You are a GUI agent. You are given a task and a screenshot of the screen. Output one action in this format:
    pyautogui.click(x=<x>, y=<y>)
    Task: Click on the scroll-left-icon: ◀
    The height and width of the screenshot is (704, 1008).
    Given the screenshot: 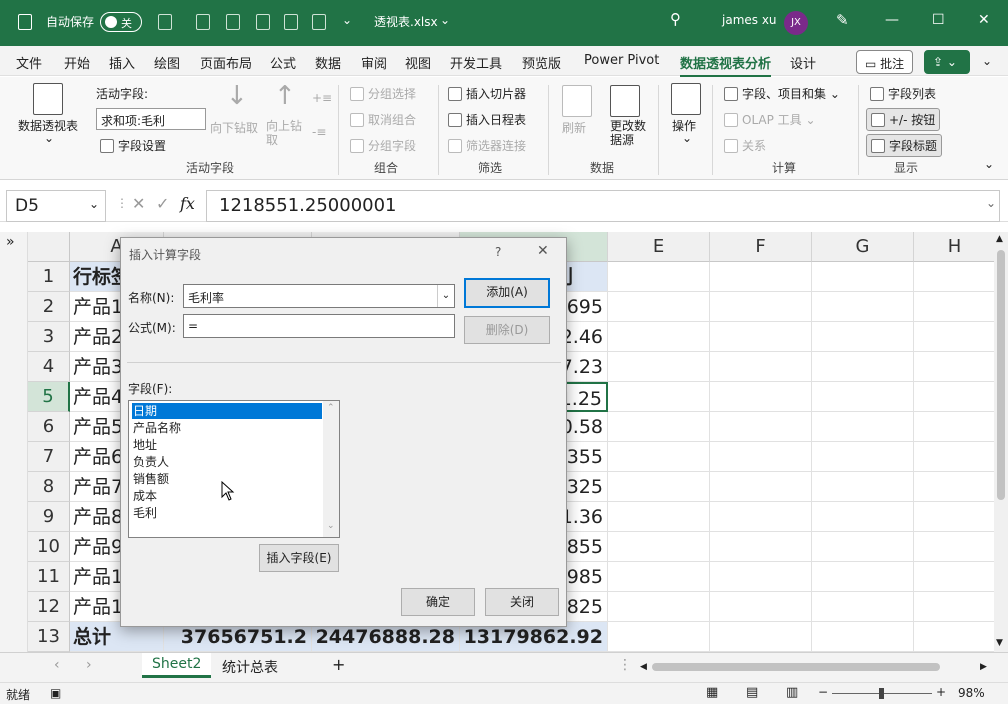 What is the action you would take?
    pyautogui.click(x=643, y=667)
    